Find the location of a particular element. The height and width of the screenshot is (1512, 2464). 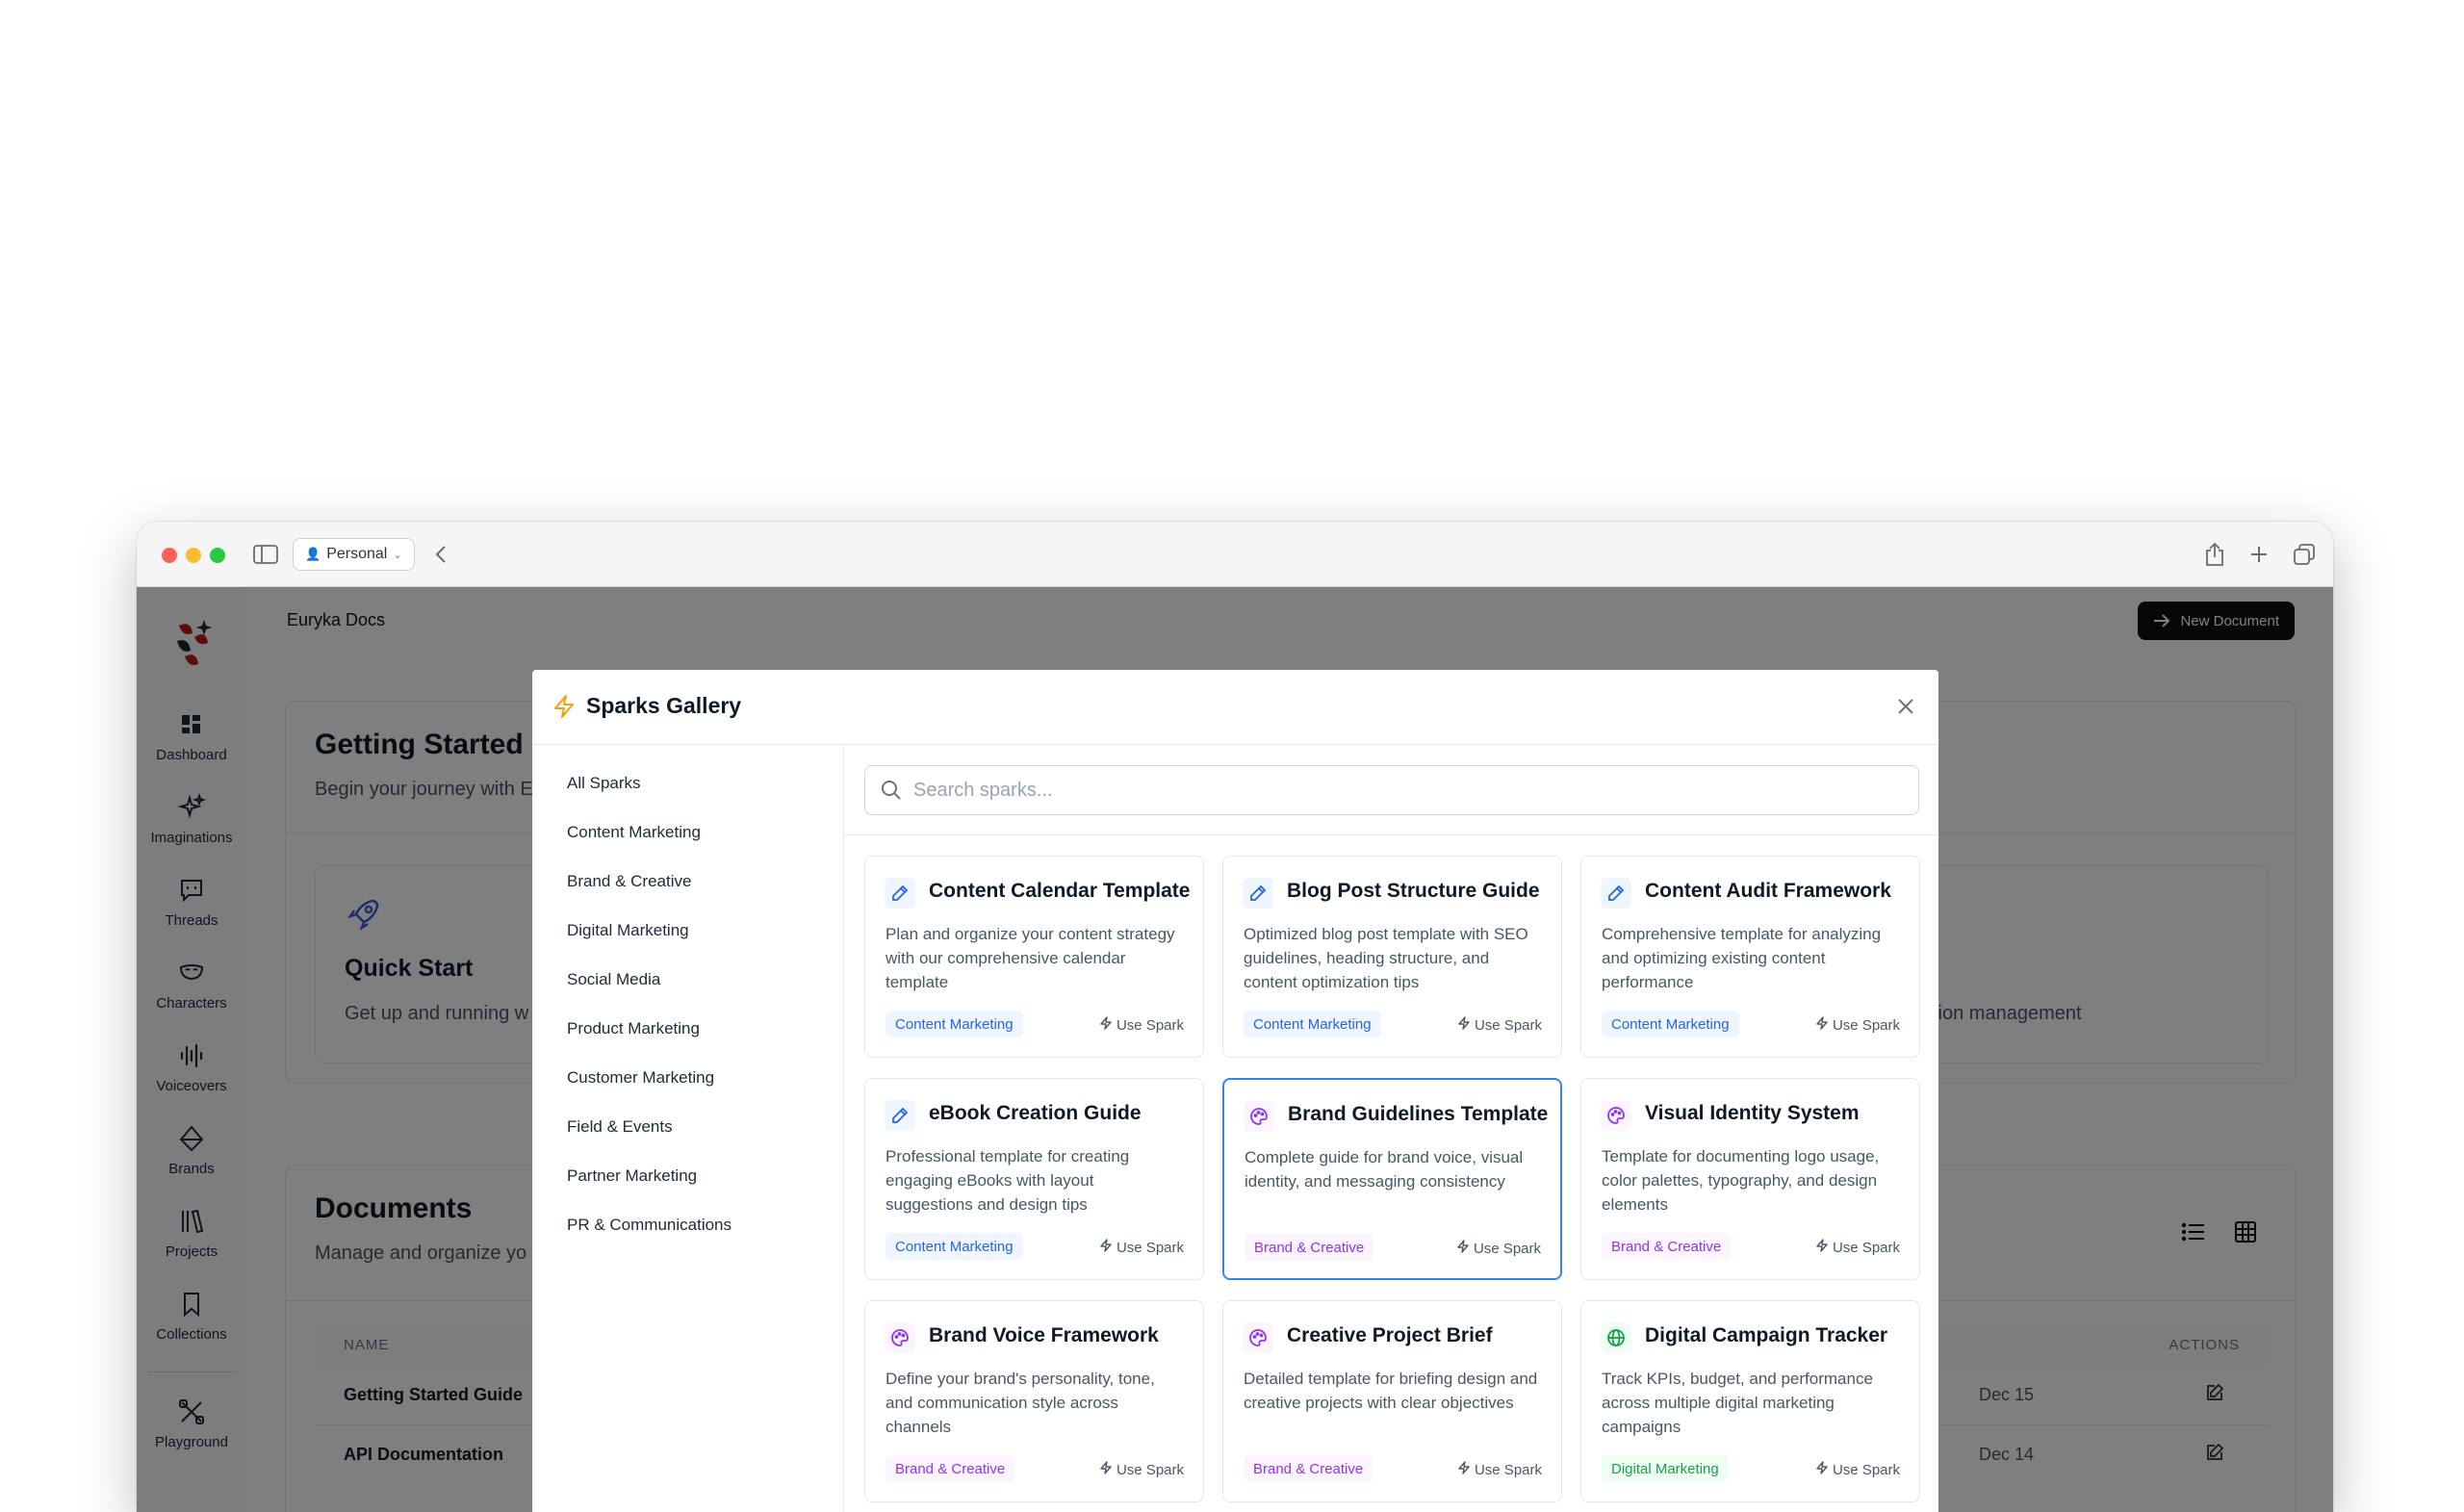

category-field-events: Field & Events is located at coordinates (620, 1127).